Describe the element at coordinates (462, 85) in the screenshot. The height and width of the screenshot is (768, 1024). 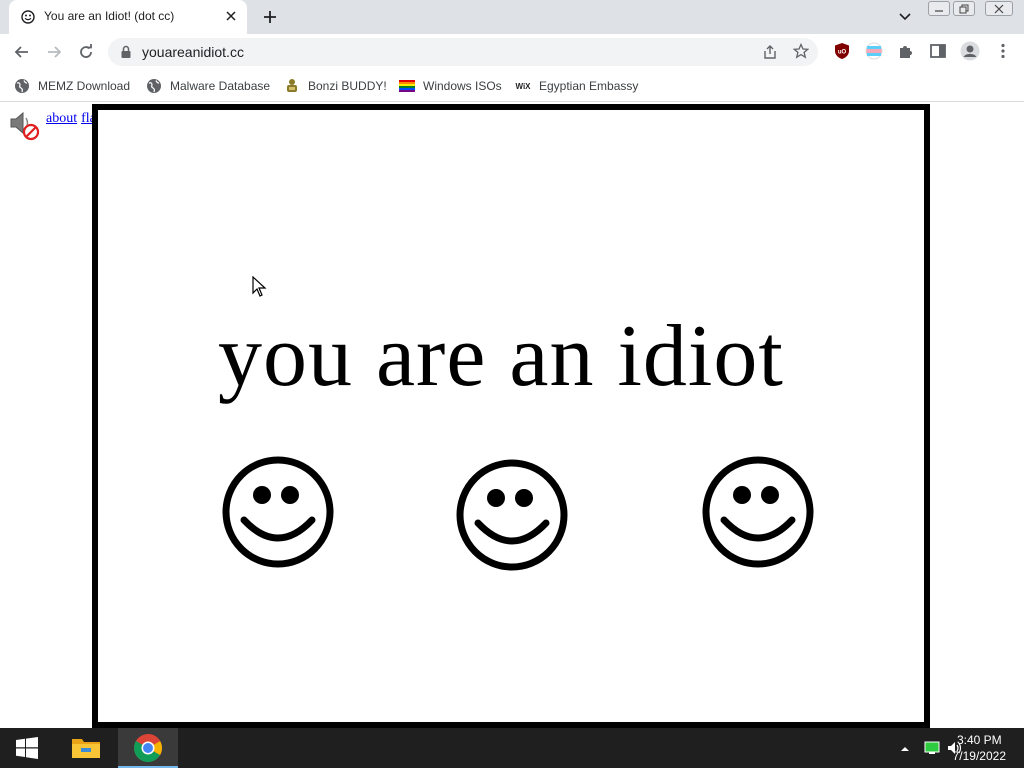
I see `bookmark-label: Windows ISOs` at that location.